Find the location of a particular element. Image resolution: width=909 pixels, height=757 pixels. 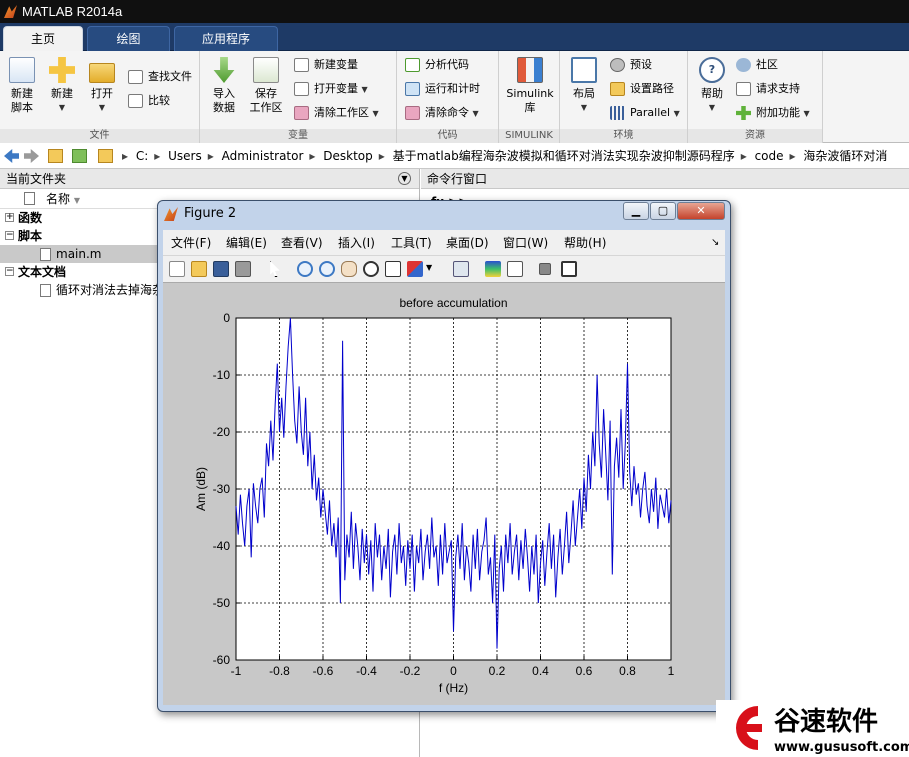

up-folder-icon is located at coordinates (55, 156).